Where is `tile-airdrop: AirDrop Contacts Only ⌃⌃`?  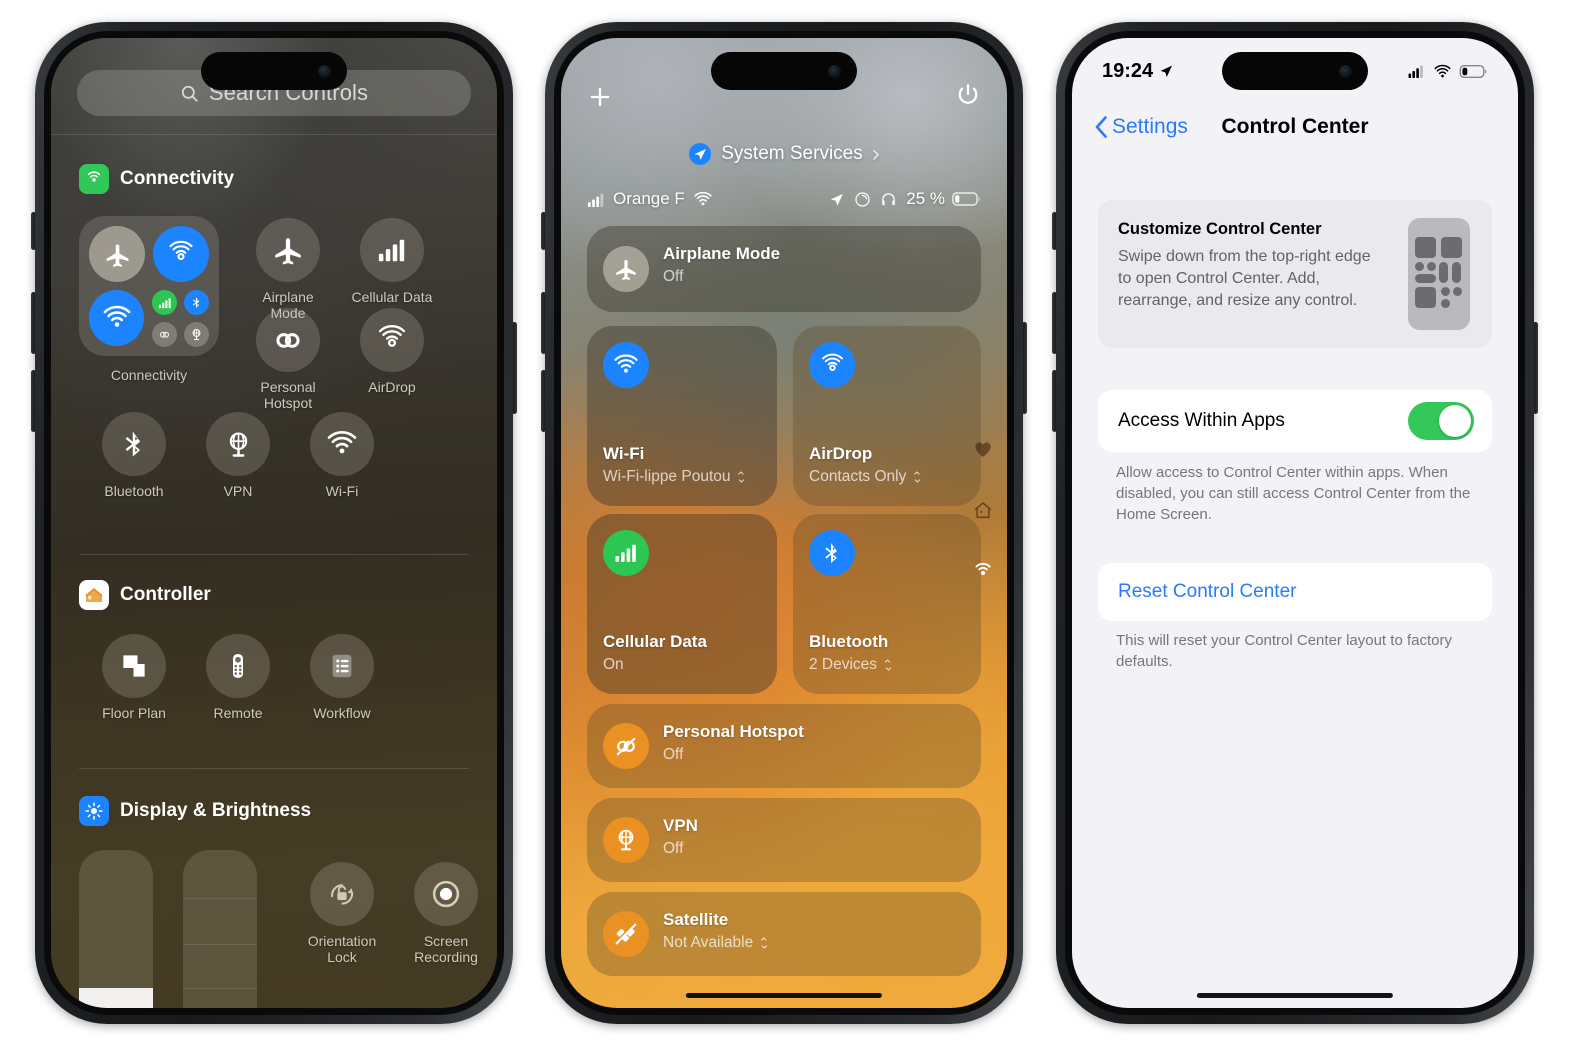
tile-airdrop: AirDrop Contacts Only ⌃⌃ is located at coordinates (887, 416).